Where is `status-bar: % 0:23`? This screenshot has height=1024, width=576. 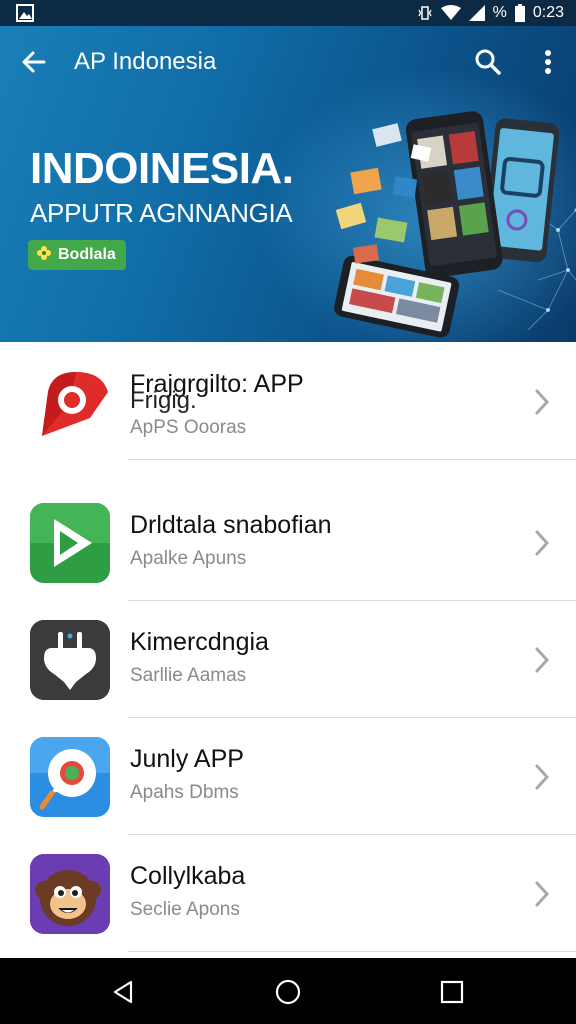
status-bar: % 0:23 is located at coordinates (288, 13).